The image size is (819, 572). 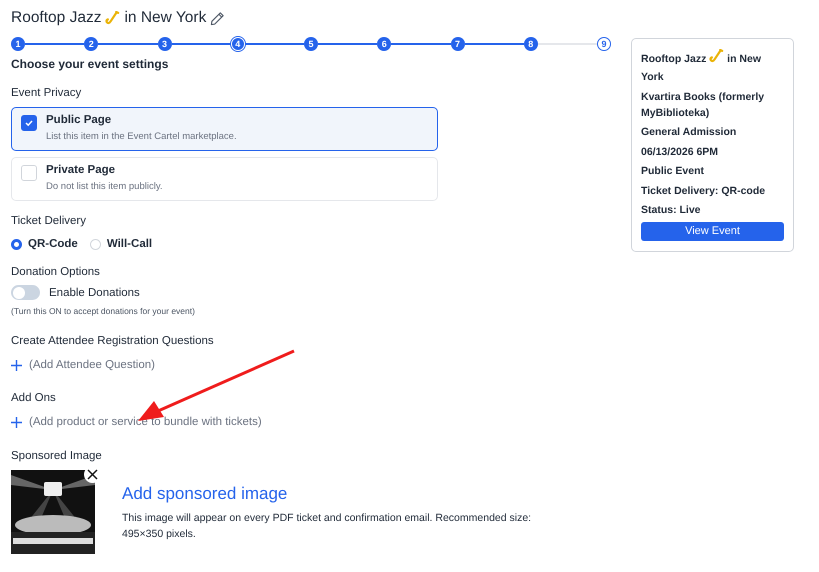 What do you see at coordinates (113, 341) in the screenshot?
I see `field-label: Create Attendee Registration Questions` at bounding box center [113, 341].